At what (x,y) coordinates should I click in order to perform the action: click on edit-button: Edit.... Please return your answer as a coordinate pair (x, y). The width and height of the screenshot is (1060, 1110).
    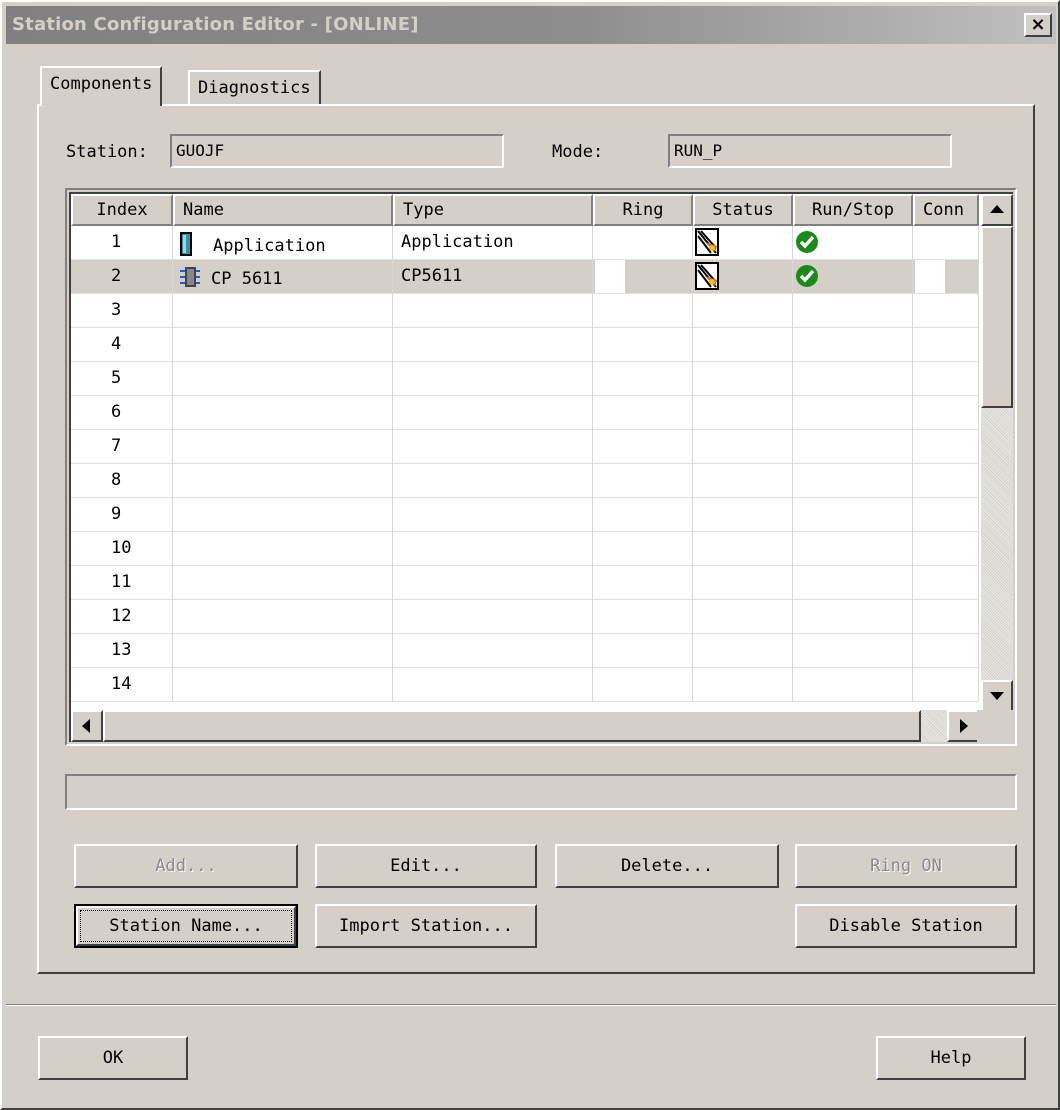
    Looking at the image, I should click on (426, 866).